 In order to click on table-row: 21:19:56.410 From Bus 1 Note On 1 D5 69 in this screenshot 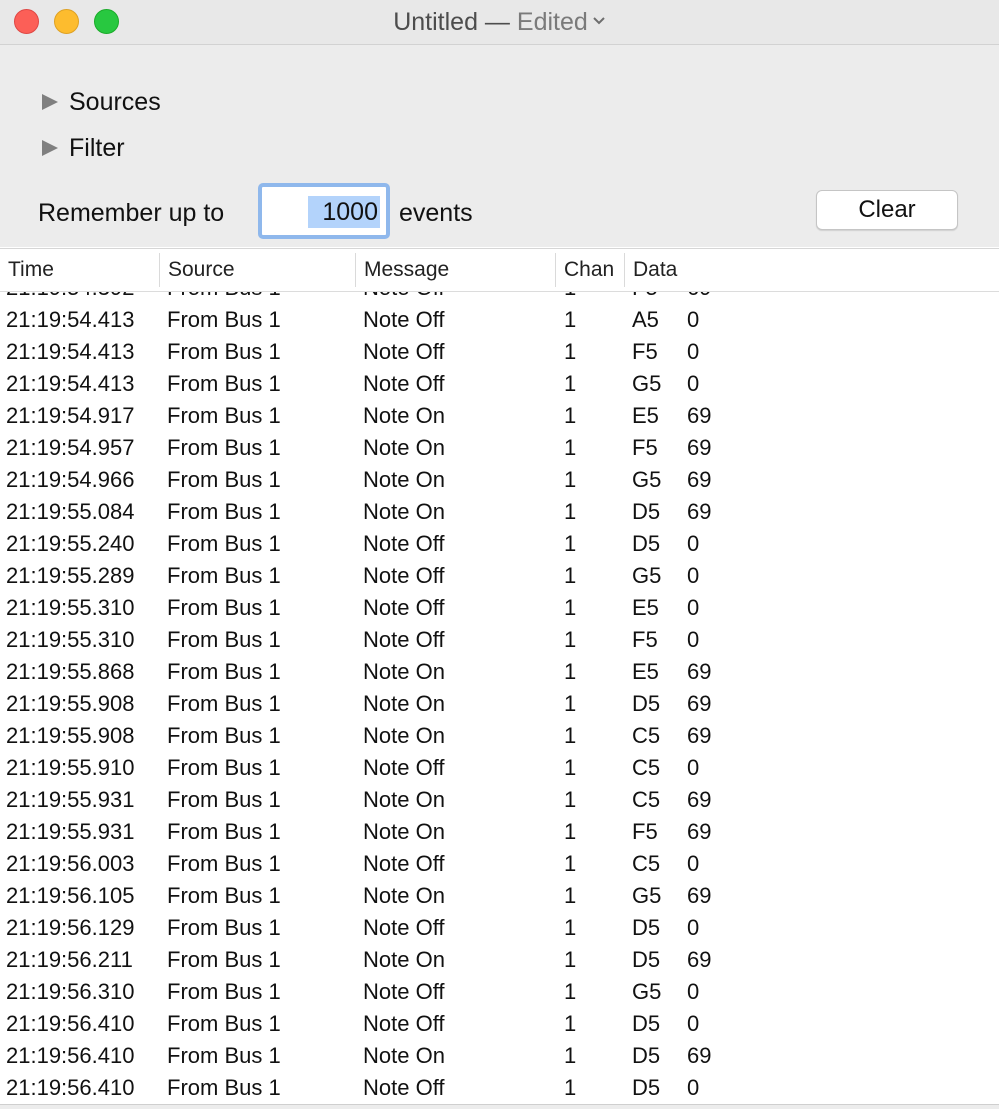, I will do `click(499, 1056)`.